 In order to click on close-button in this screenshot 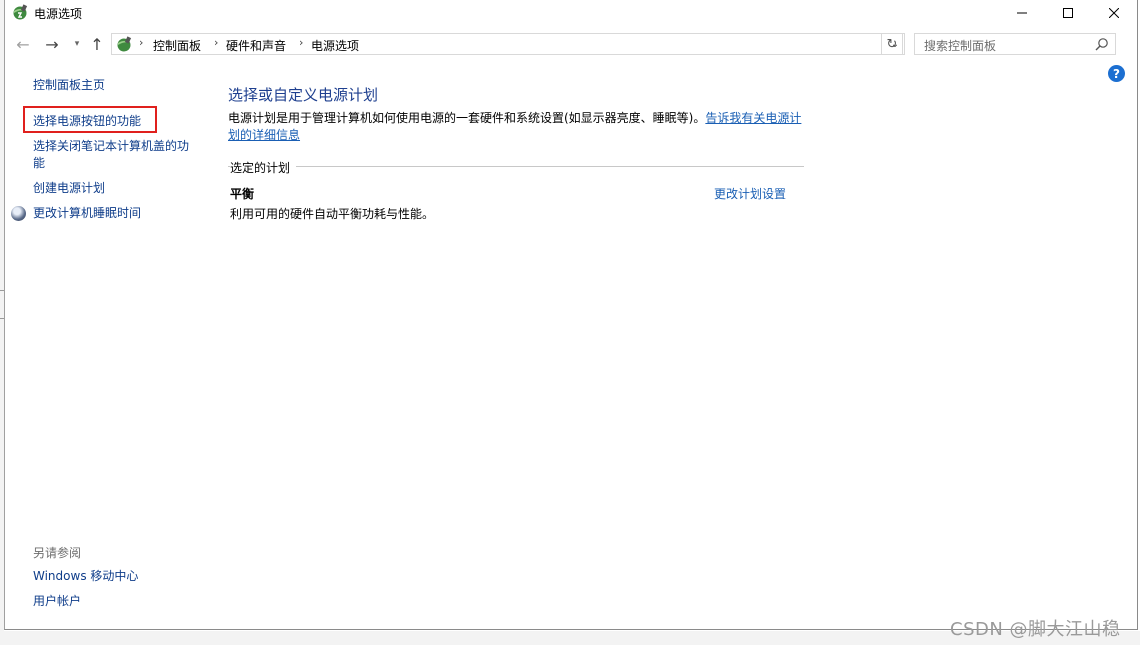, I will do `click(1114, 13)`.